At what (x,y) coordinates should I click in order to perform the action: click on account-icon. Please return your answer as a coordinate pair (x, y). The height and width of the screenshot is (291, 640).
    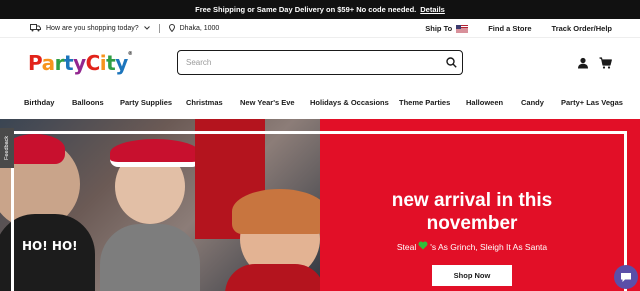
    Looking at the image, I should click on (583, 62).